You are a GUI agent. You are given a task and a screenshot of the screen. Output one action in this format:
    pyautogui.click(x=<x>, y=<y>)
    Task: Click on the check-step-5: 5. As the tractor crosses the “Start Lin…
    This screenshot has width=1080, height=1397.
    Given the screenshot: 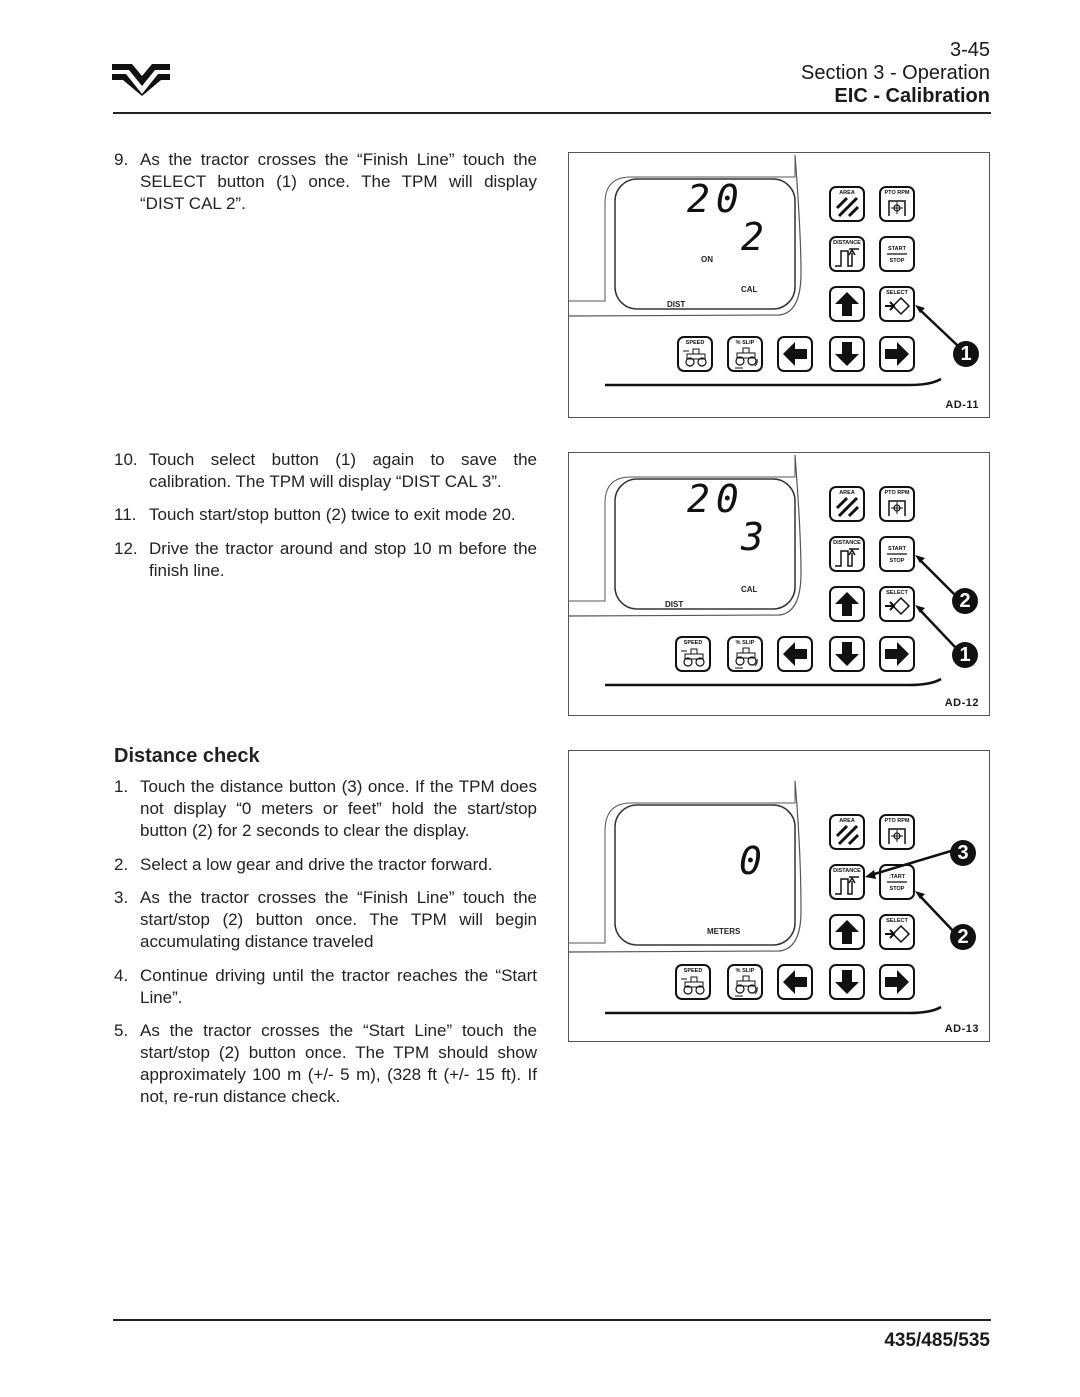 What is the action you would take?
    pyautogui.click(x=325, y=1064)
    